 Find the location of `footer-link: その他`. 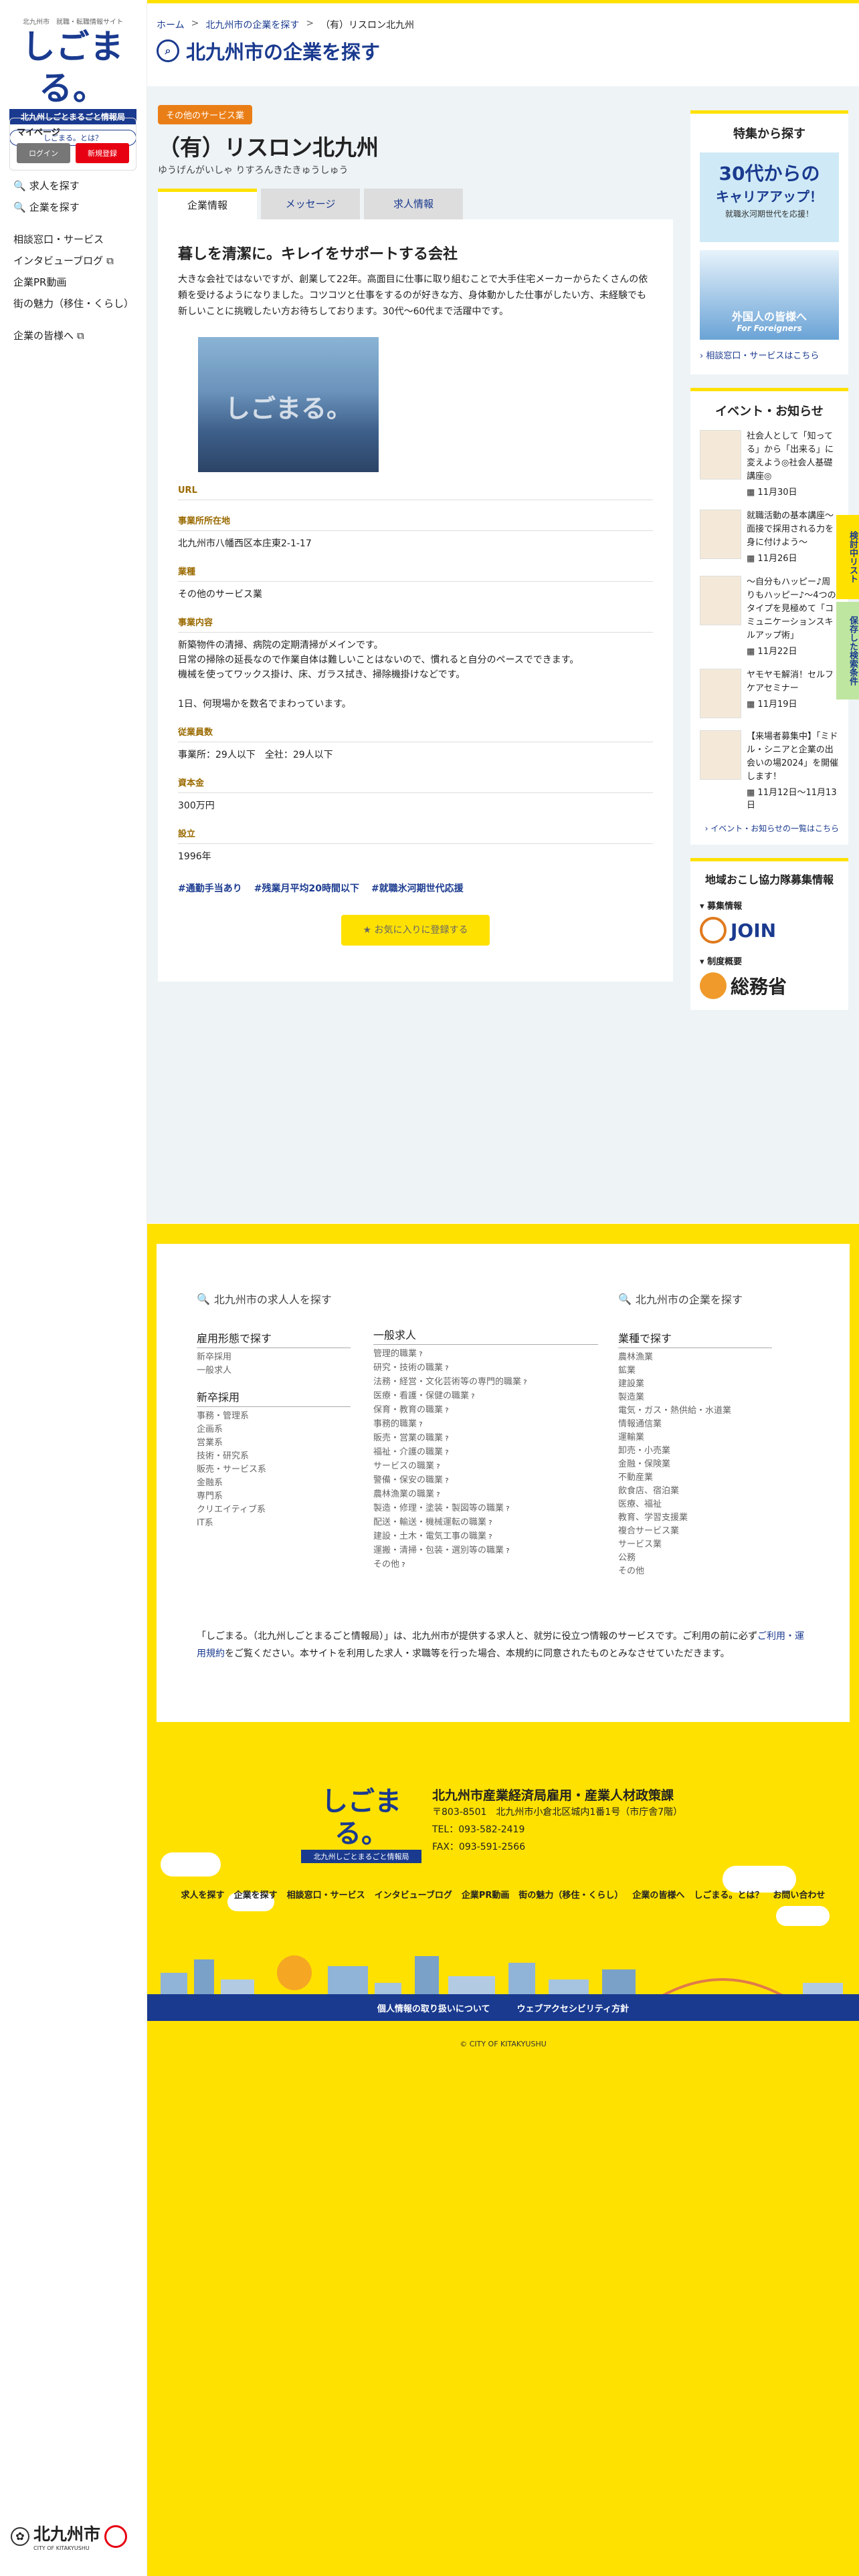

footer-link: その他 is located at coordinates (695, 1571).